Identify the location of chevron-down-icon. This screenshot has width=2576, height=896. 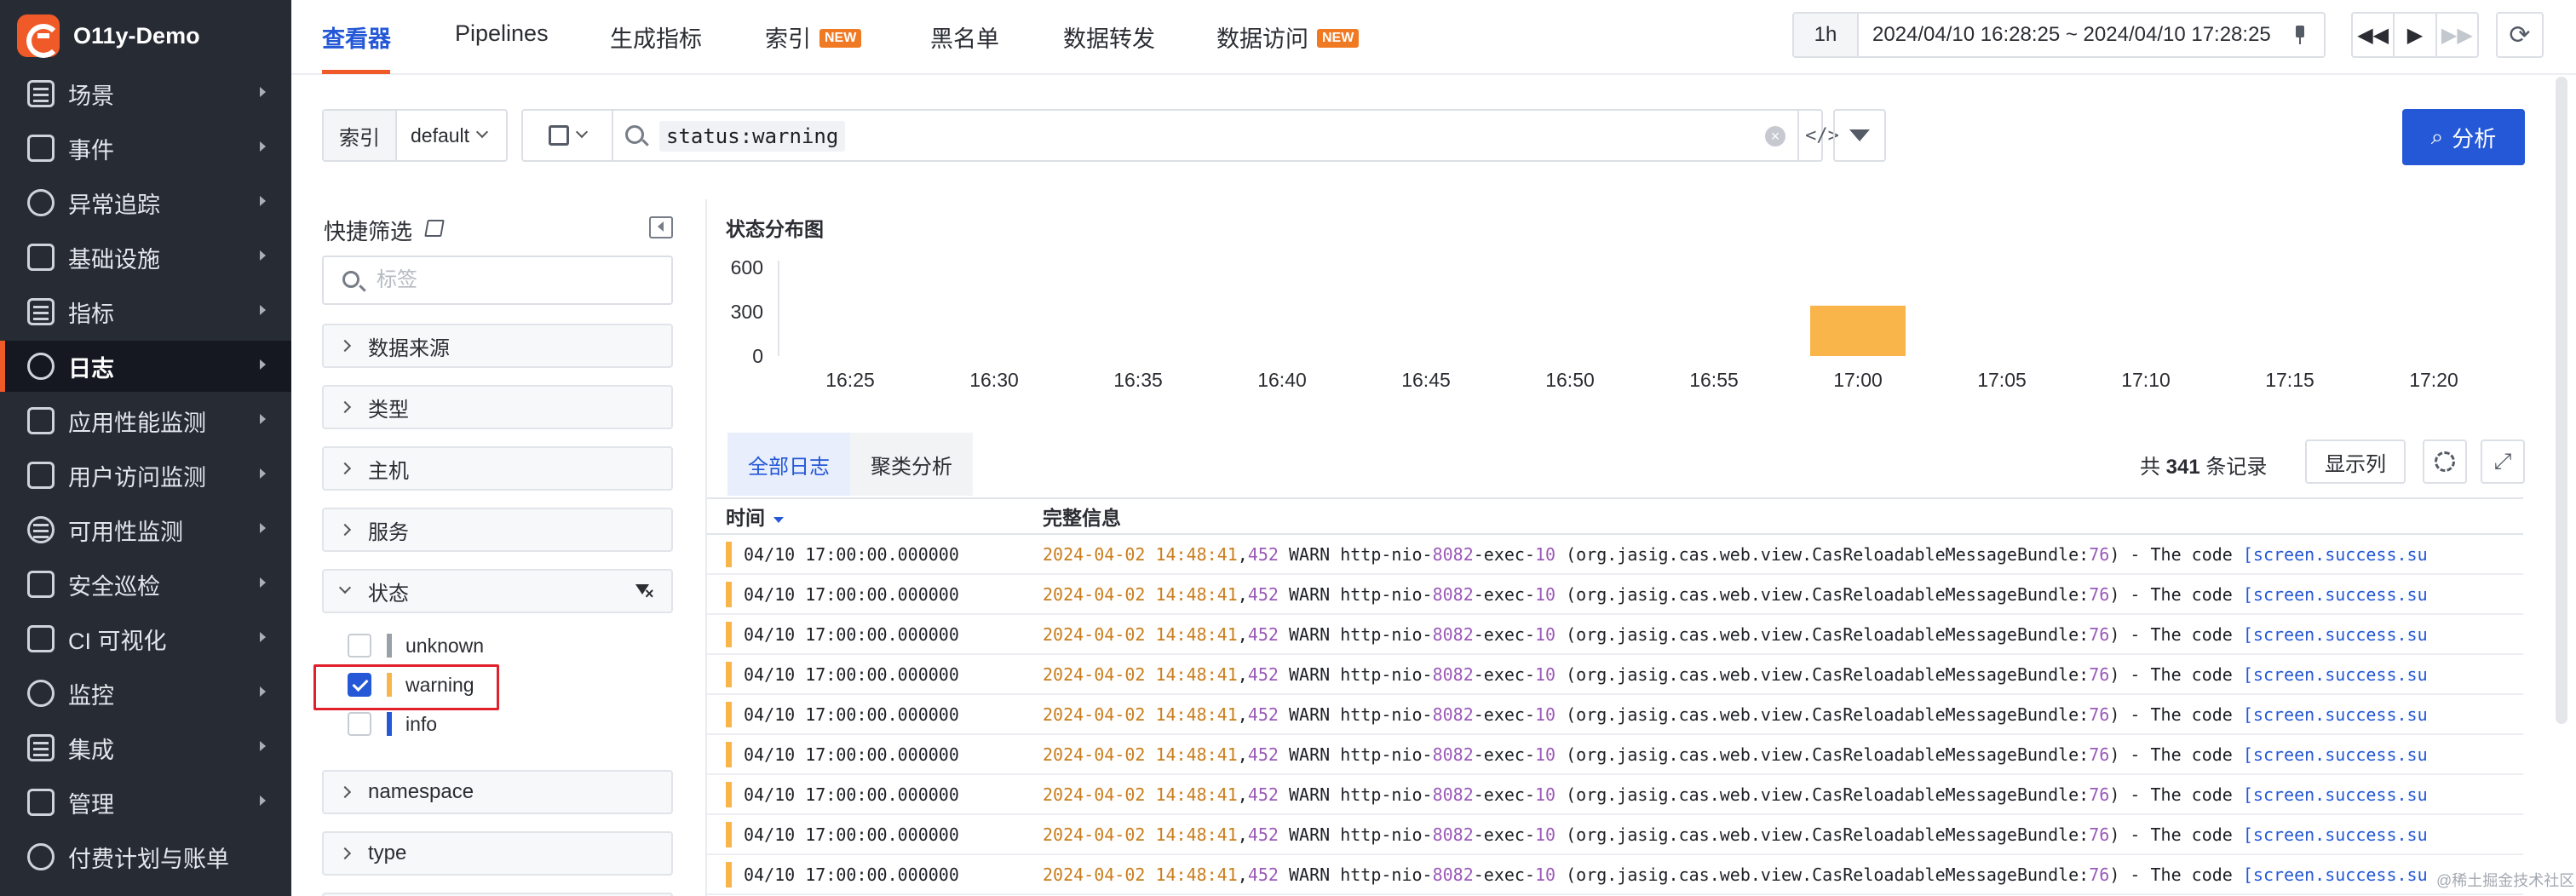
(482, 132).